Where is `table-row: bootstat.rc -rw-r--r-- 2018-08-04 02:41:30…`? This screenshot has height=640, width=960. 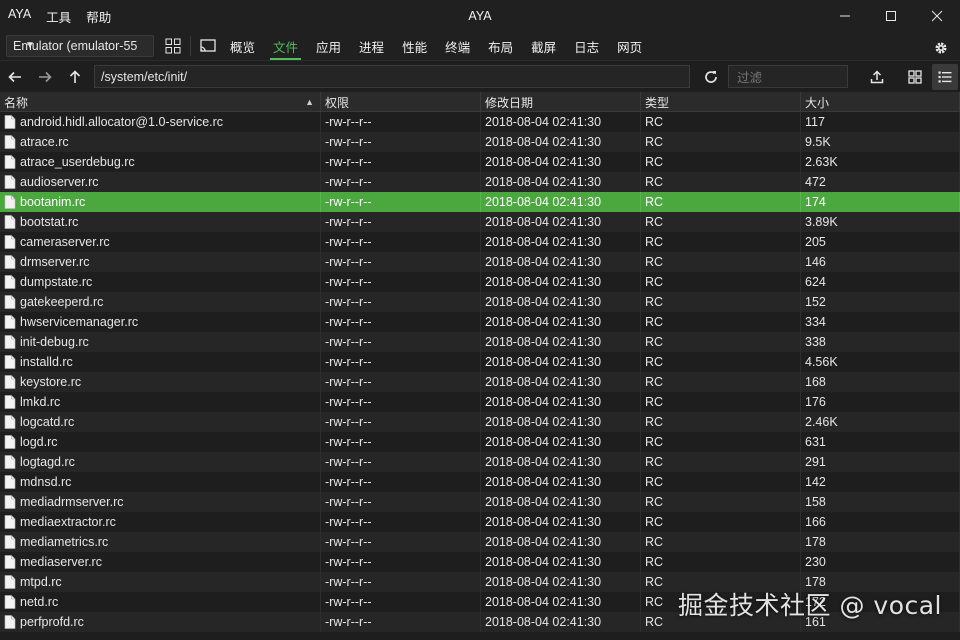
table-row: bootstat.rc -rw-r--r-- 2018-08-04 02:41:30… is located at coordinates (480, 222).